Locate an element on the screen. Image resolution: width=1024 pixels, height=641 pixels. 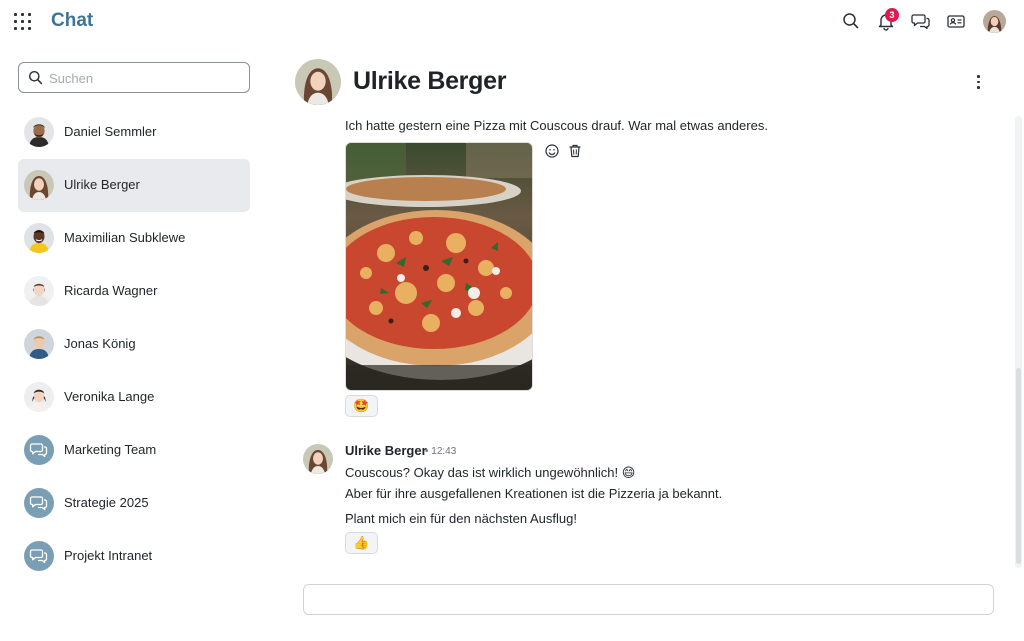
contact-name: Ulrike Berger is located at coordinates (102, 184).